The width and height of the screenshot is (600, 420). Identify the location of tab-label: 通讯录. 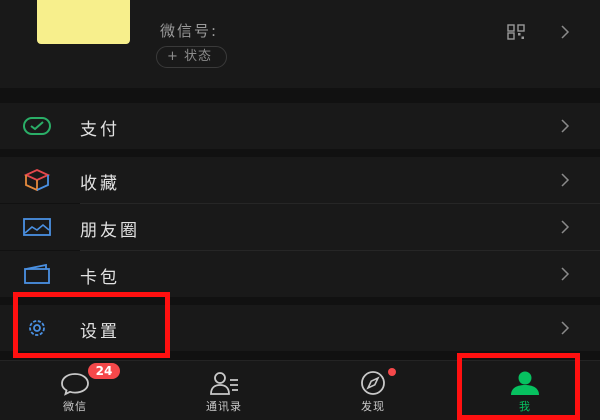
(224, 406).